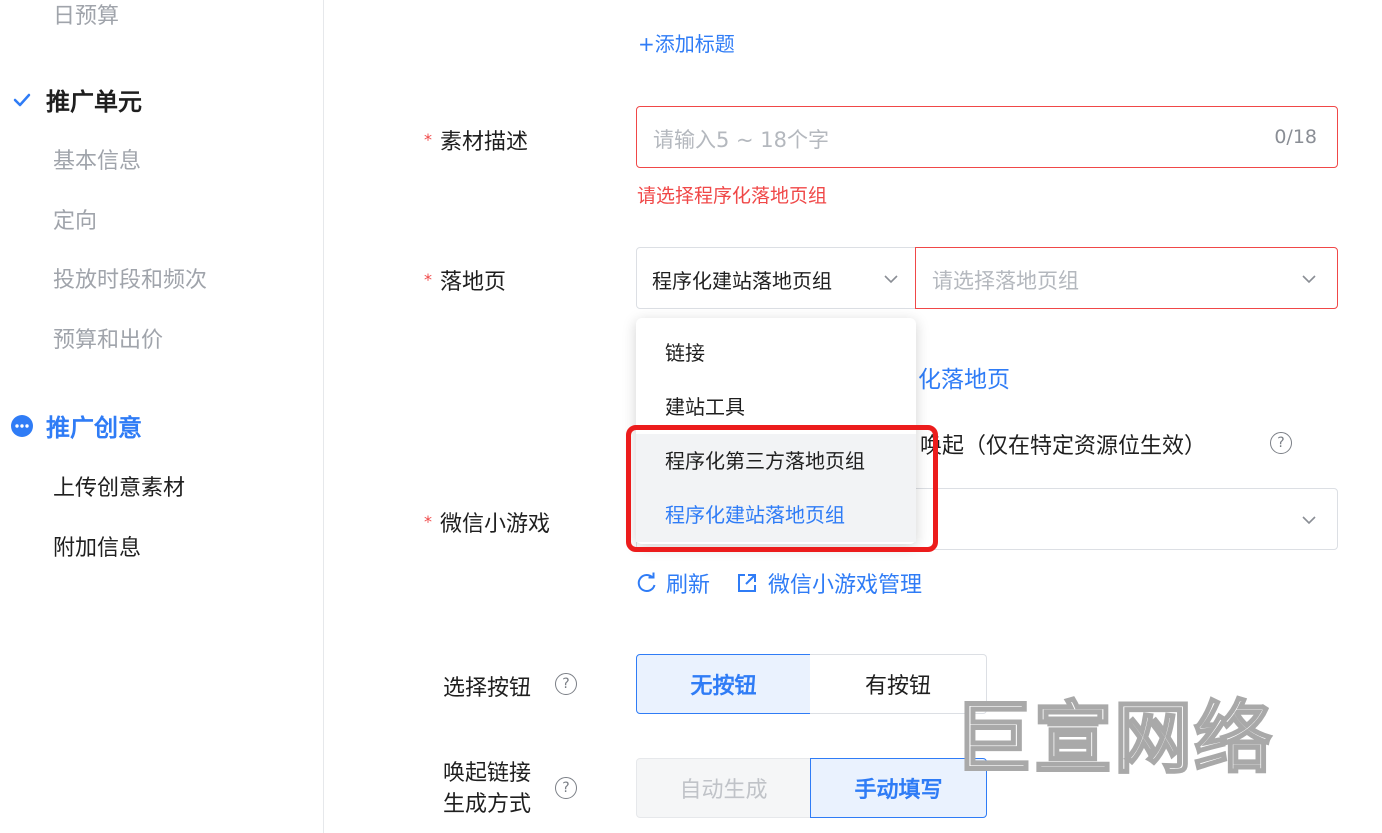 This screenshot has width=1382, height=833. What do you see at coordinates (97, 546) in the screenshot?
I see `sidebar-item-extra-info: 附加信息` at bounding box center [97, 546].